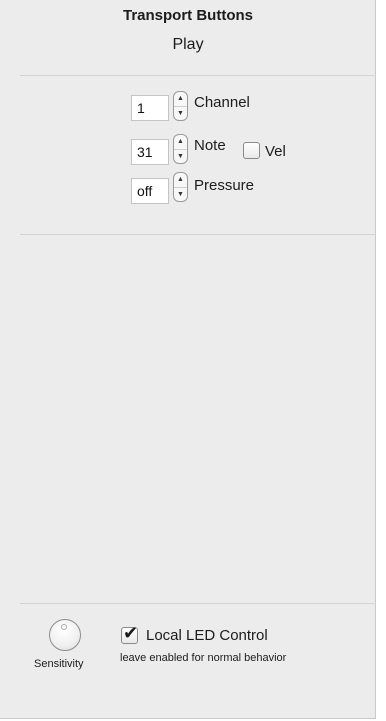 The width and height of the screenshot is (386, 721). I want to click on note-stepper: ▲ ▼, so click(180, 149).